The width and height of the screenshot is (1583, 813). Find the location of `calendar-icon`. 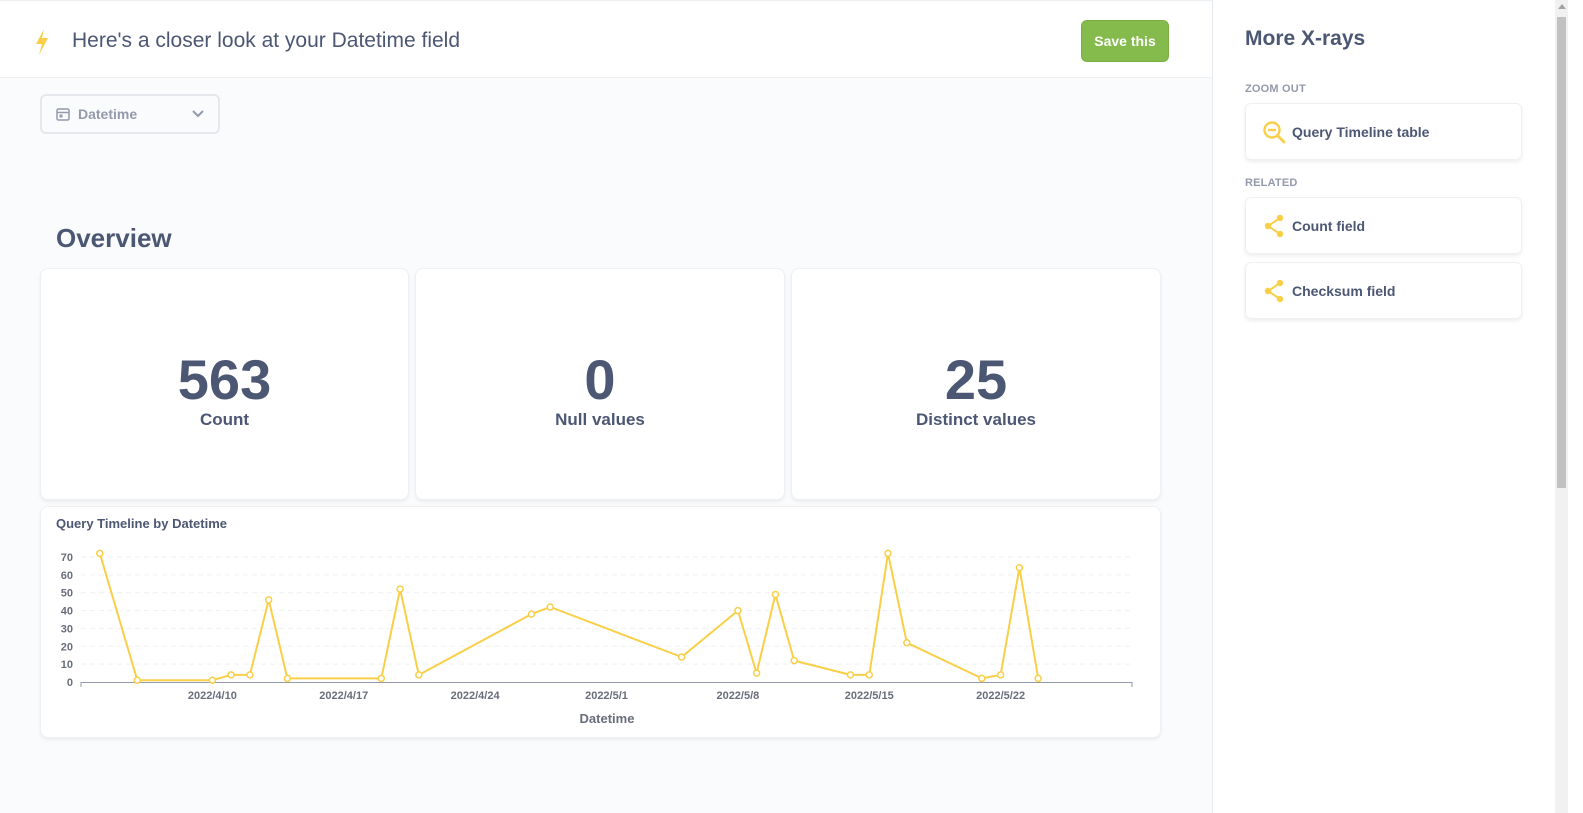

calendar-icon is located at coordinates (63, 114).